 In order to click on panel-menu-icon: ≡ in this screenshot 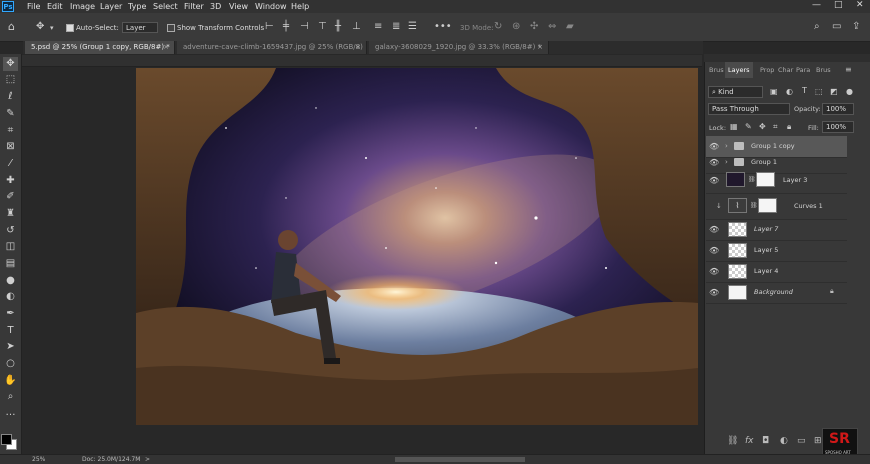, I will do `click(848, 69)`.